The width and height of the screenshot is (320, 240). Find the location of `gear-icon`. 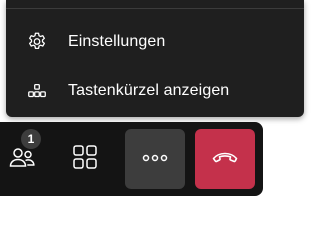

gear-icon is located at coordinates (37, 42).